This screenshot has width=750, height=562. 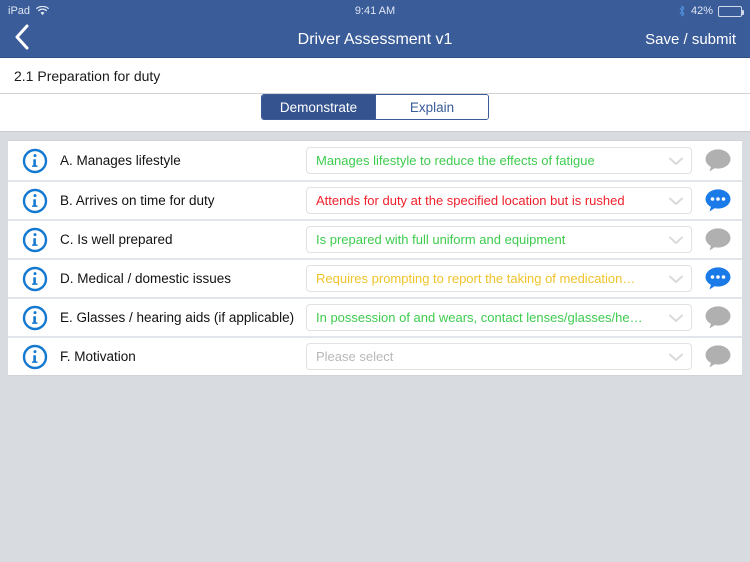 I want to click on navigation-bar: Driver Assessment v1 Save / submit, so click(x=375, y=40).